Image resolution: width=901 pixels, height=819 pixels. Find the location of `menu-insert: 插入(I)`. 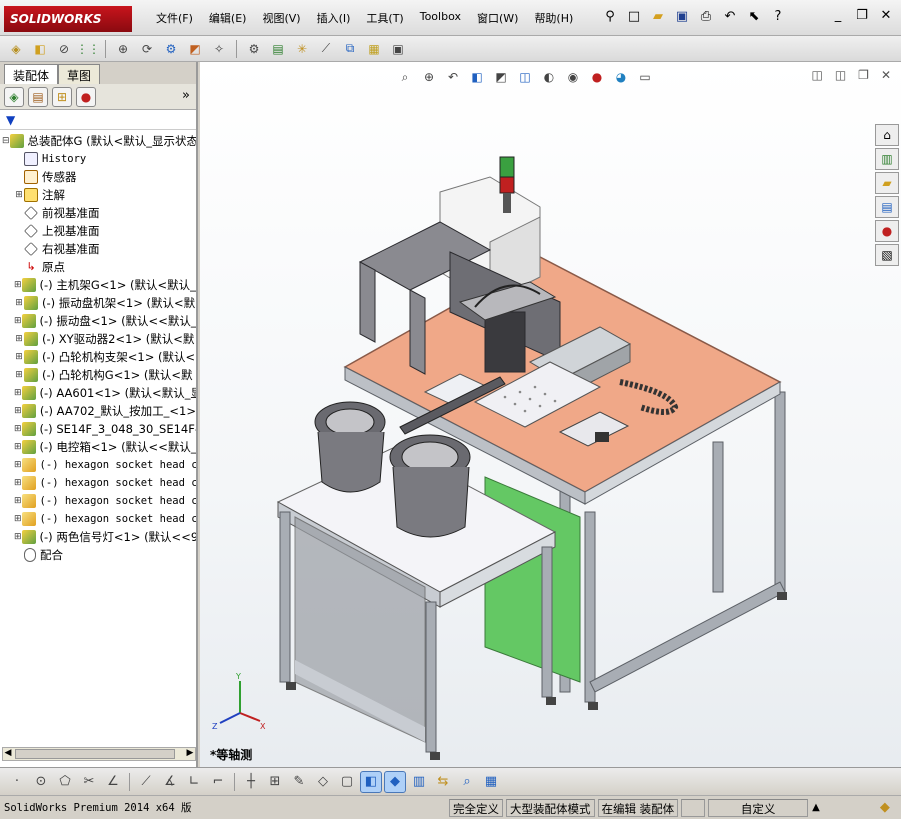

menu-insert: 插入(I) is located at coordinates (334, 18).